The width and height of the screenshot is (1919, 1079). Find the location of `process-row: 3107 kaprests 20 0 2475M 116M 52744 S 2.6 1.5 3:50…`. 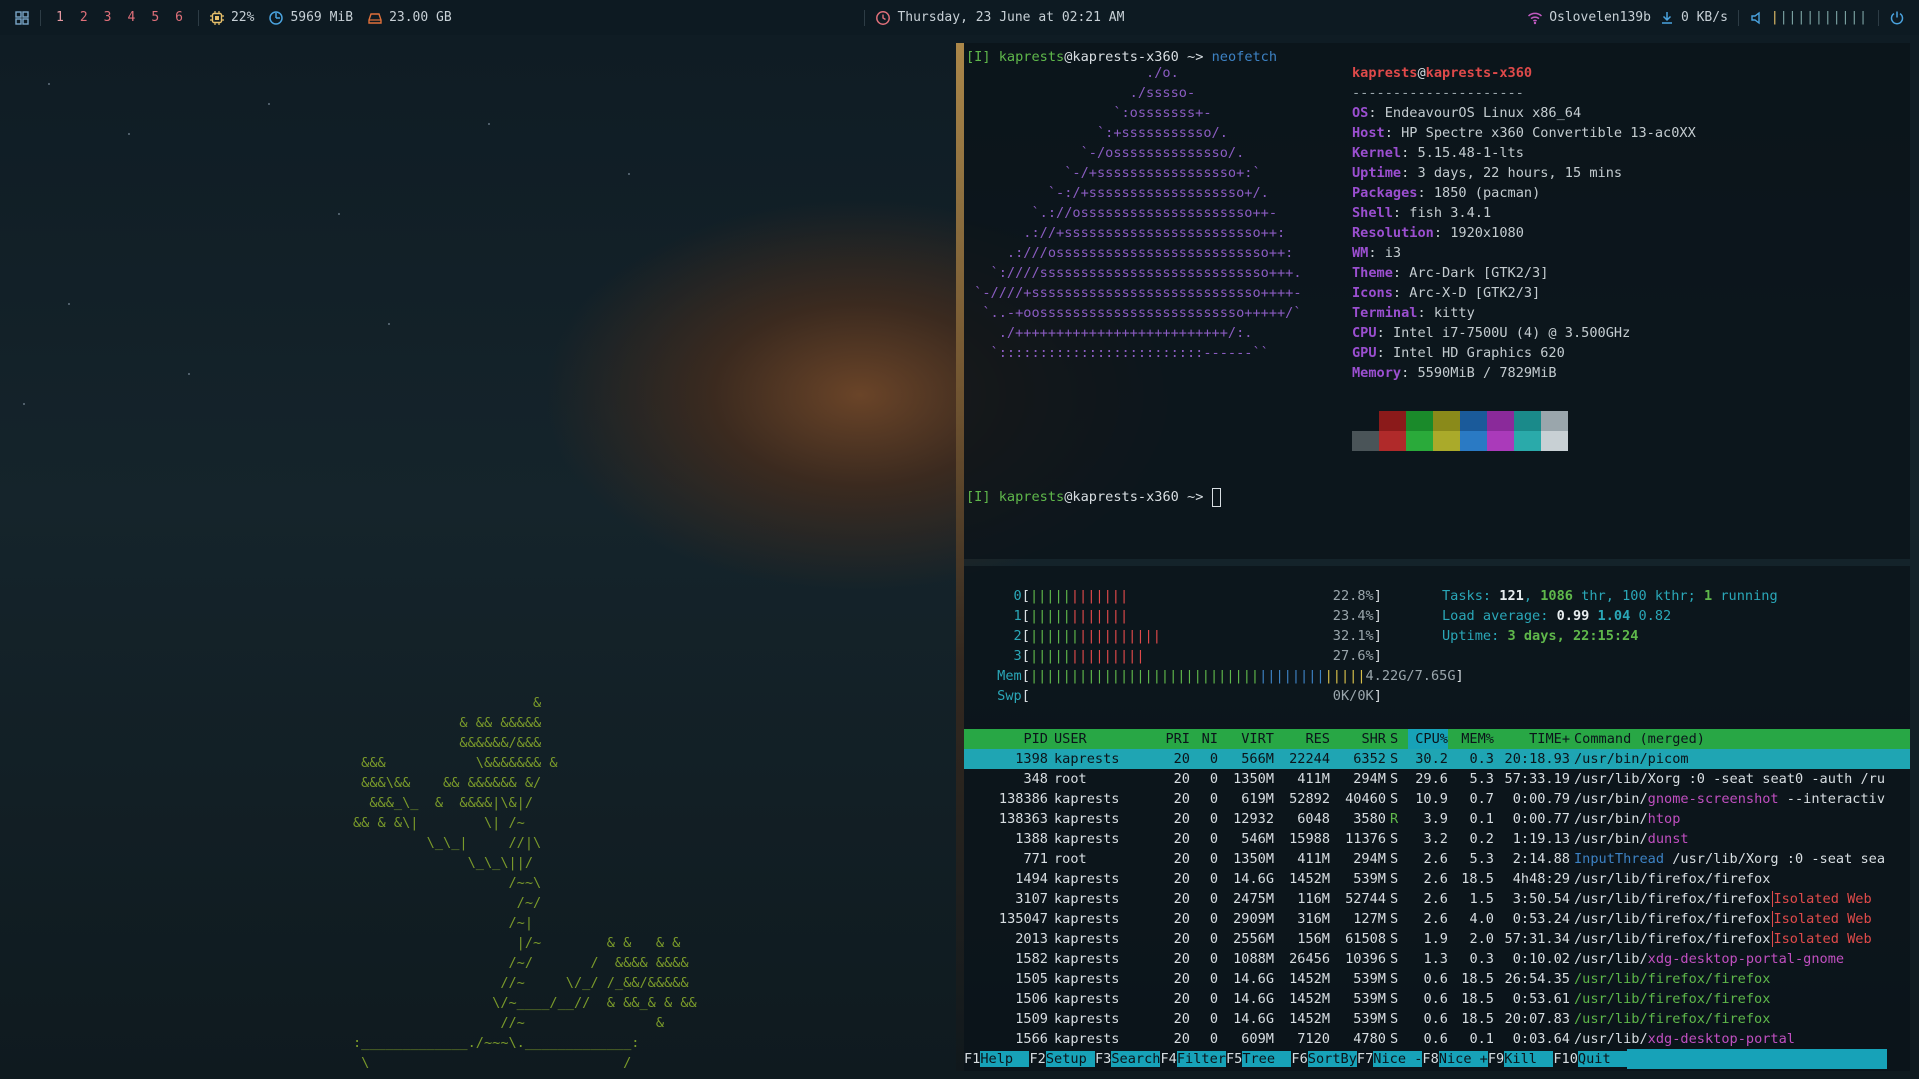

process-row: 3107 kaprests 20 0 2475M 116M 52744 S 2.6 1.5 3:50… is located at coordinates (1437, 899).